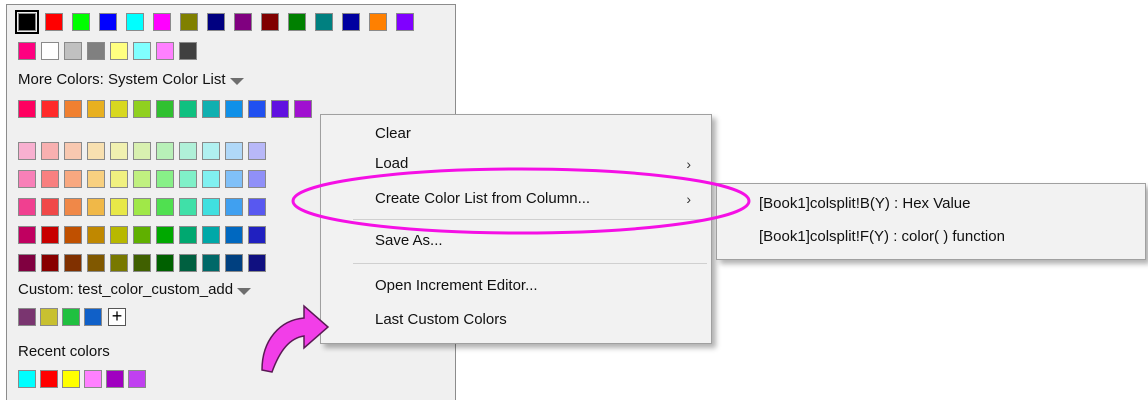 The image size is (1148, 400). I want to click on more-colors-dropdown: More Colors: System Color List, so click(131, 79).